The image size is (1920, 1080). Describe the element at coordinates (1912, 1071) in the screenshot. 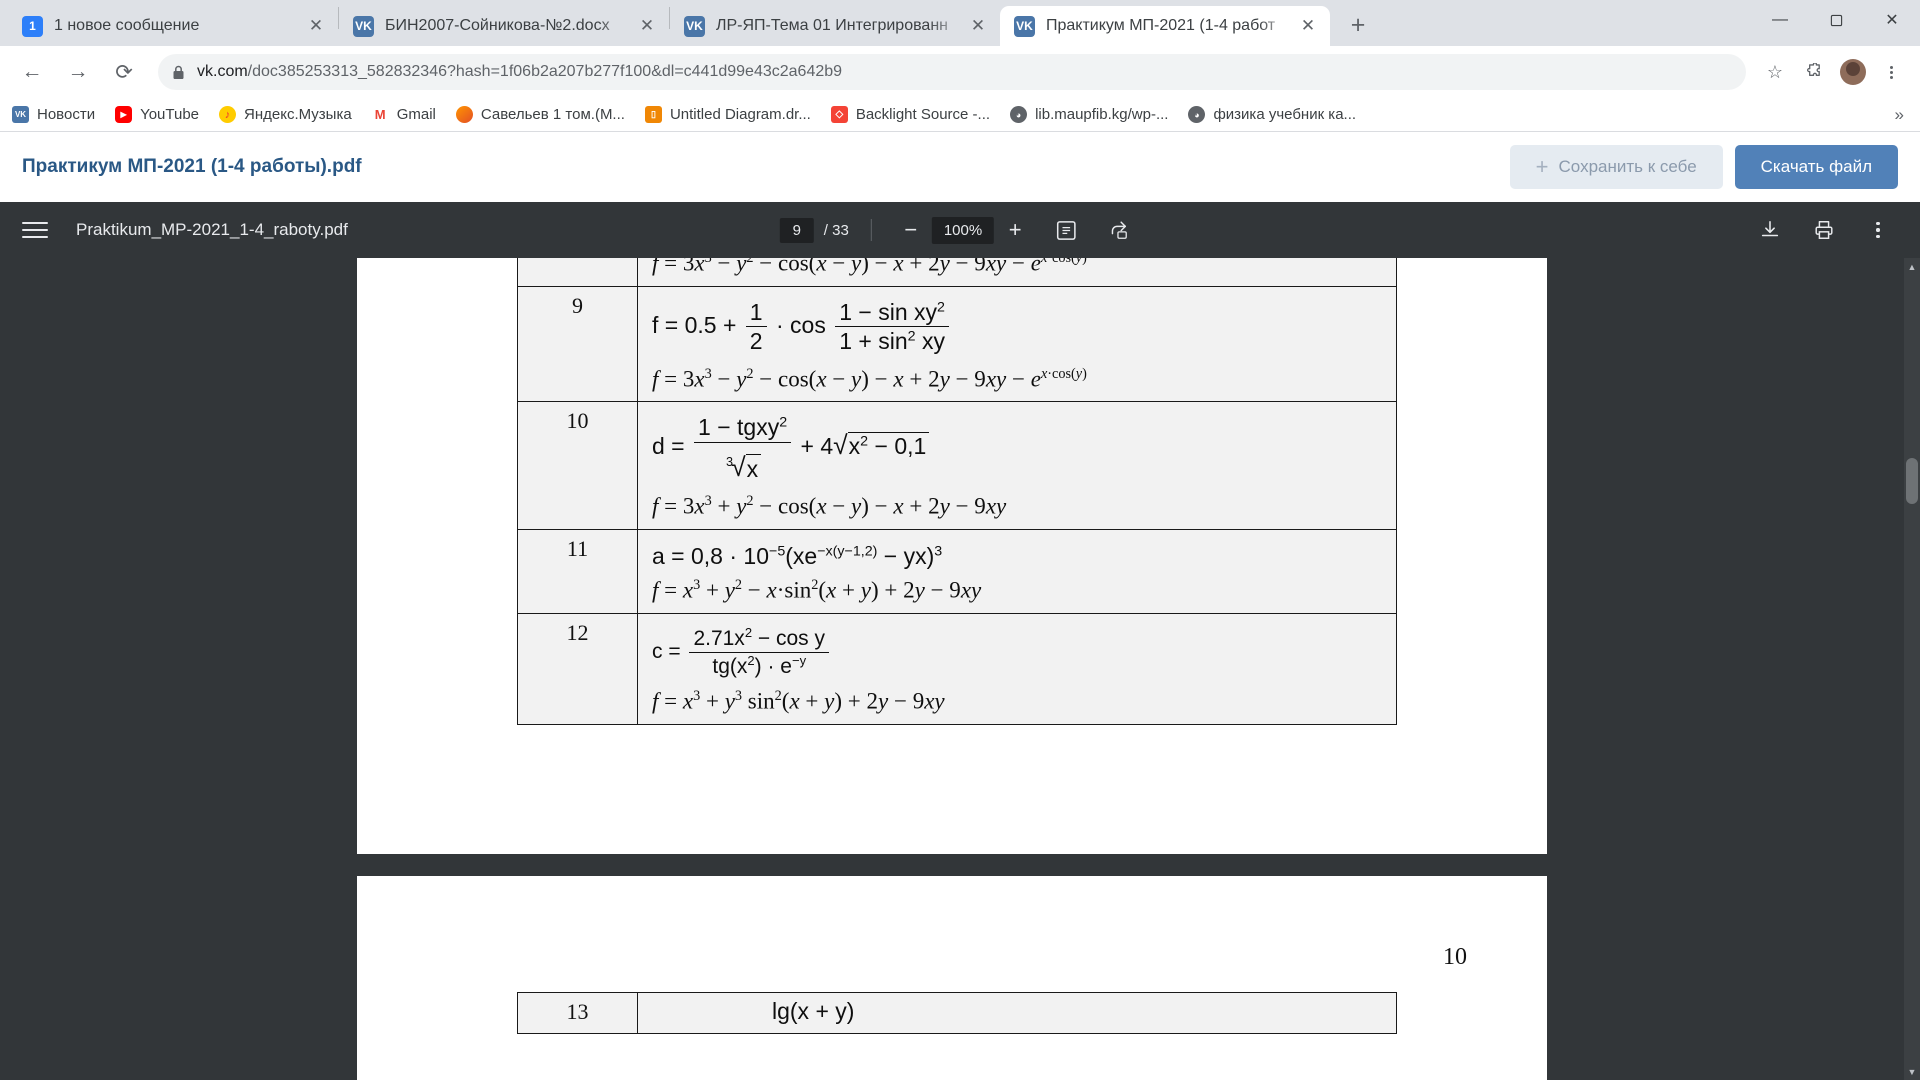

I see `scroll-down-arrow: ▼` at that location.